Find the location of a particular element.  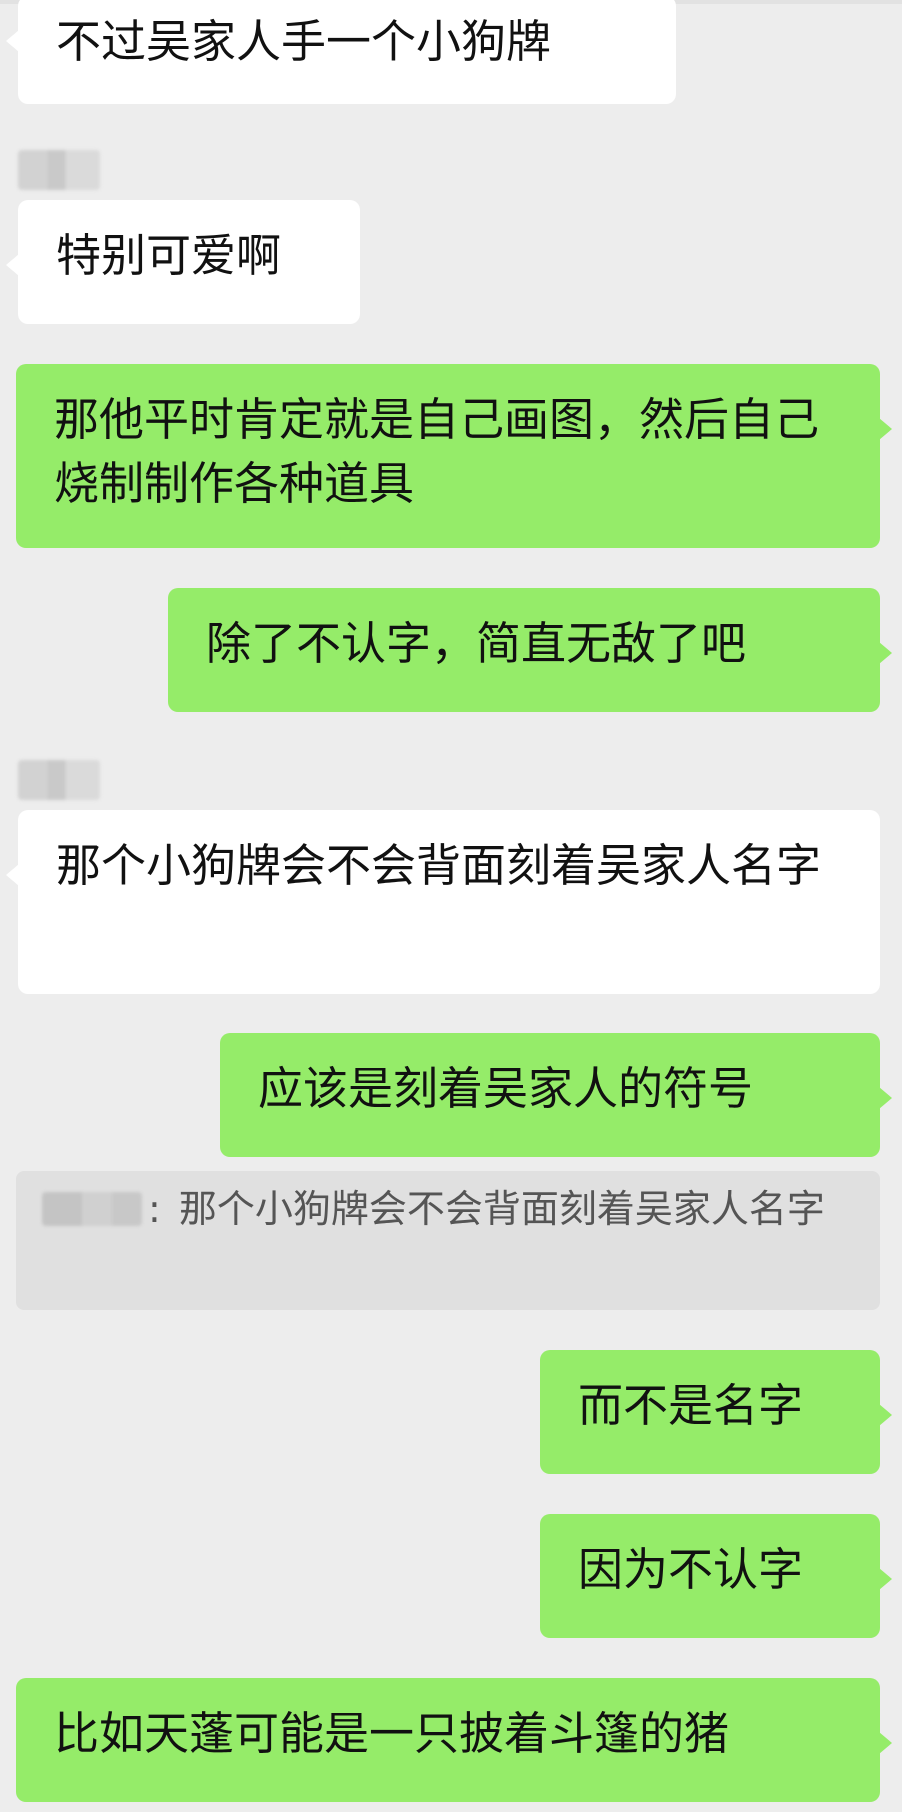

message-bubble-incoming: 不过吴家人手一个小狗牌 is located at coordinates (341, 52).